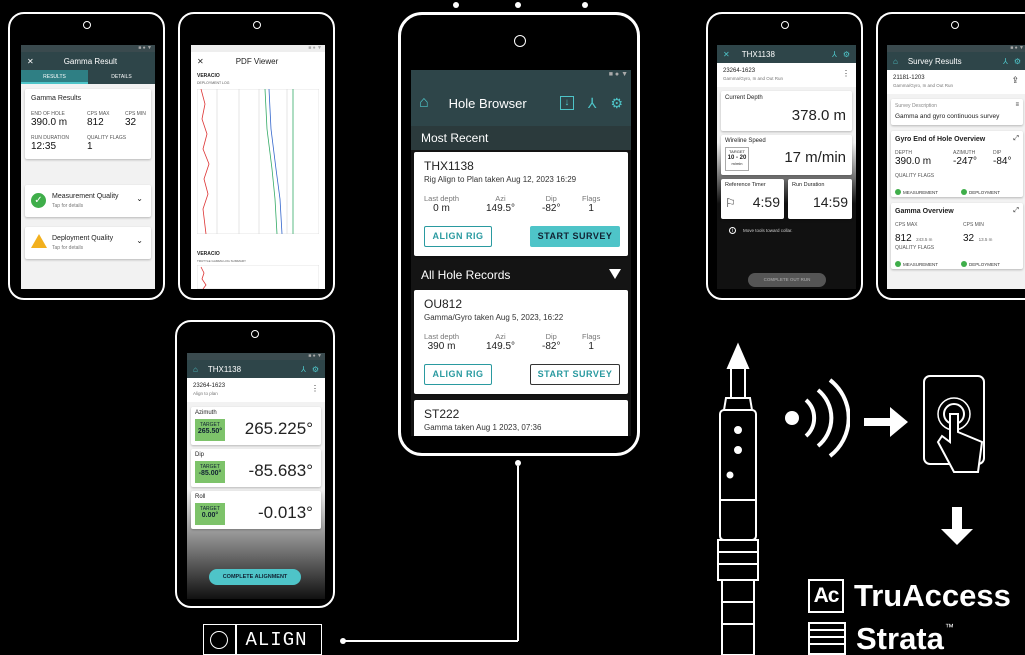 This screenshot has height=655, width=1025. Describe the element at coordinates (786, 111) in the screenshot. I see `current-depth-card: Current Depth 378.0 m` at that location.